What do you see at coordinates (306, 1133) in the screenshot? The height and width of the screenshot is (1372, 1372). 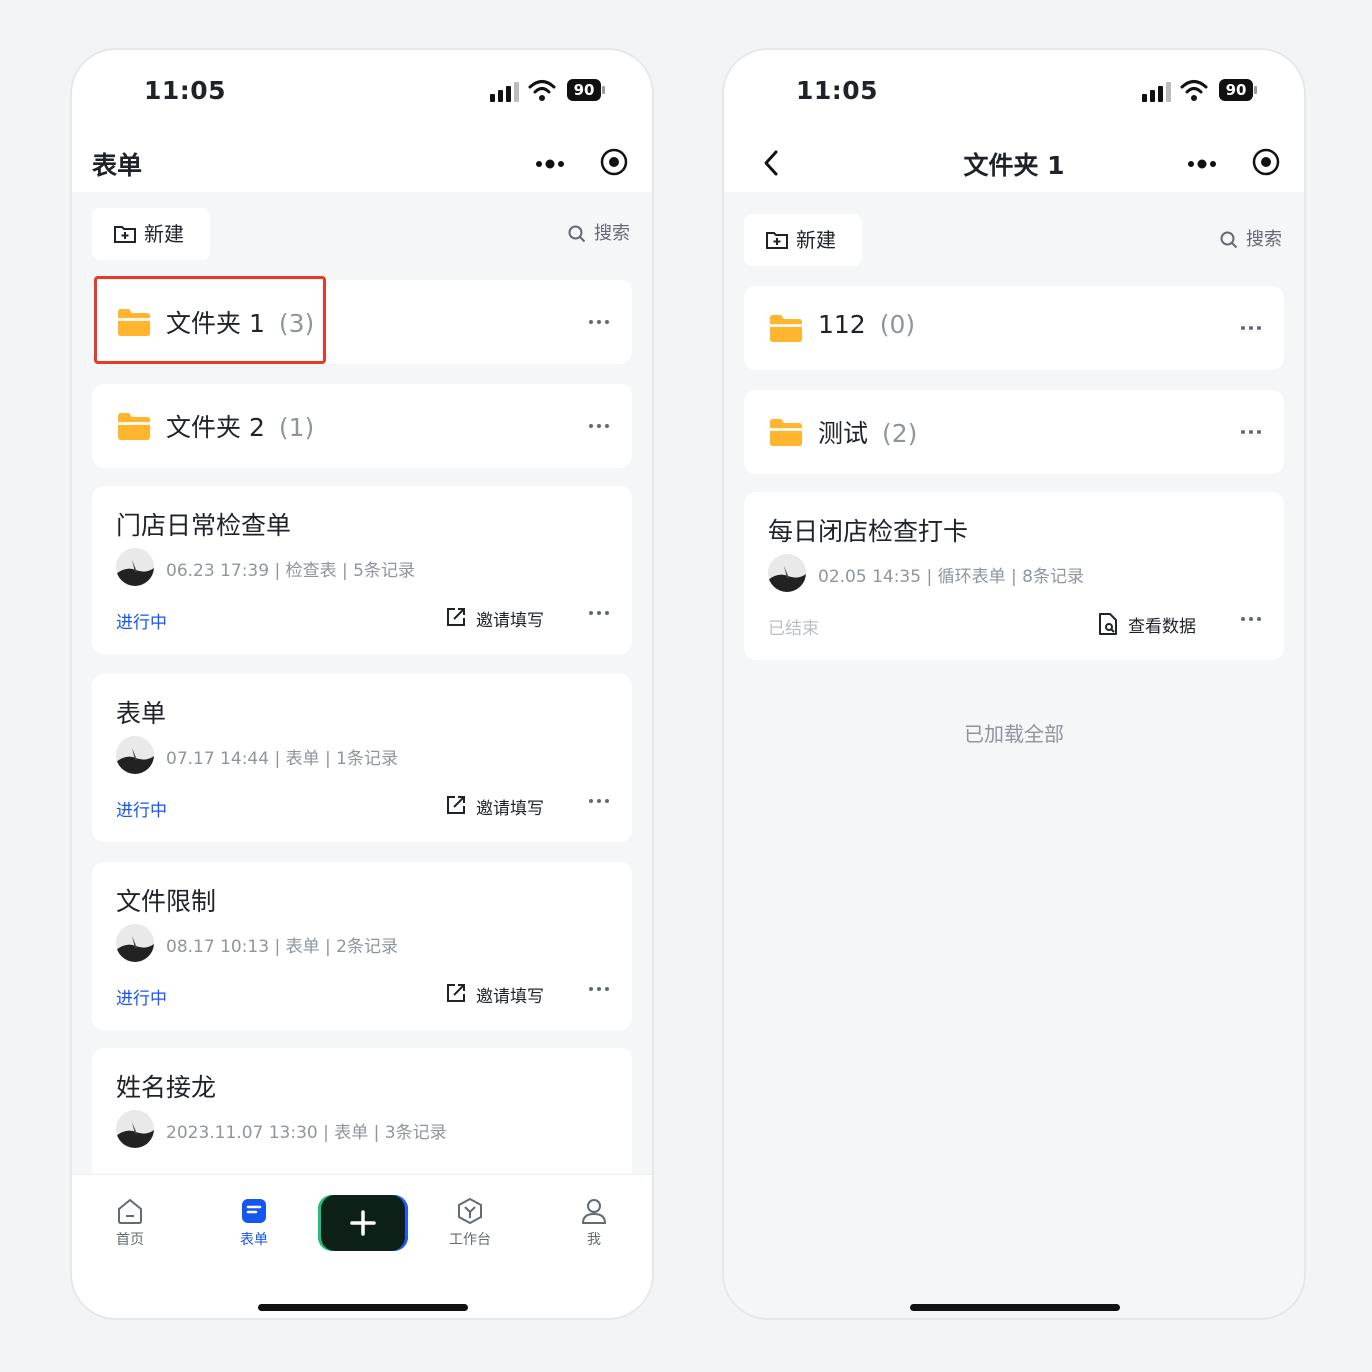 I see `form-meta: 2023.11.07 13:30 | 表单 | 3条记录` at bounding box center [306, 1133].